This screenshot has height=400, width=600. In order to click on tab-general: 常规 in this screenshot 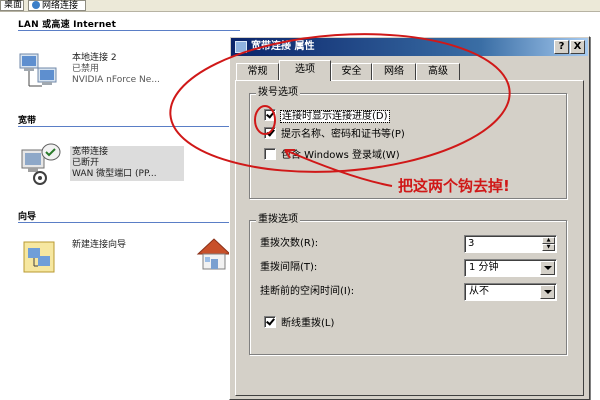, I will do `click(257, 71)`.